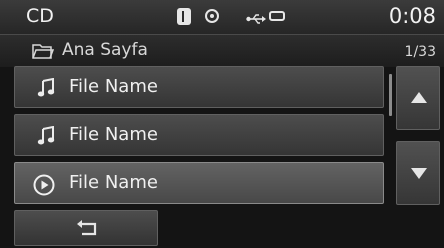  What do you see at coordinates (412, 16) in the screenshot?
I see `clock: 0:08` at bounding box center [412, 16].